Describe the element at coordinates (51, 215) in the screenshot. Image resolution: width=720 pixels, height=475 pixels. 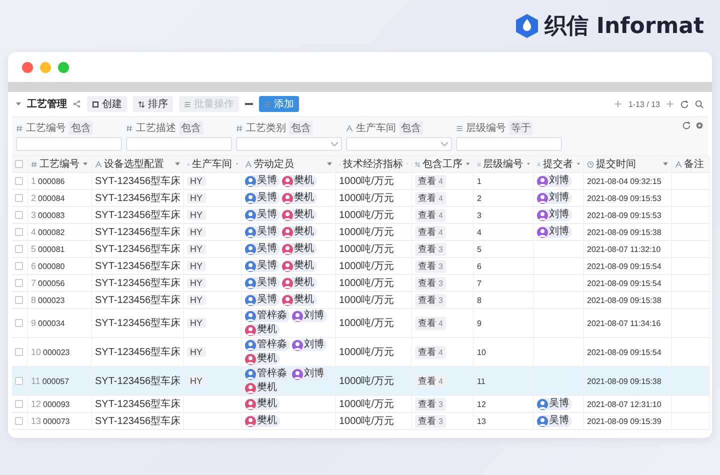
I see `code-text: 000083` at that location.